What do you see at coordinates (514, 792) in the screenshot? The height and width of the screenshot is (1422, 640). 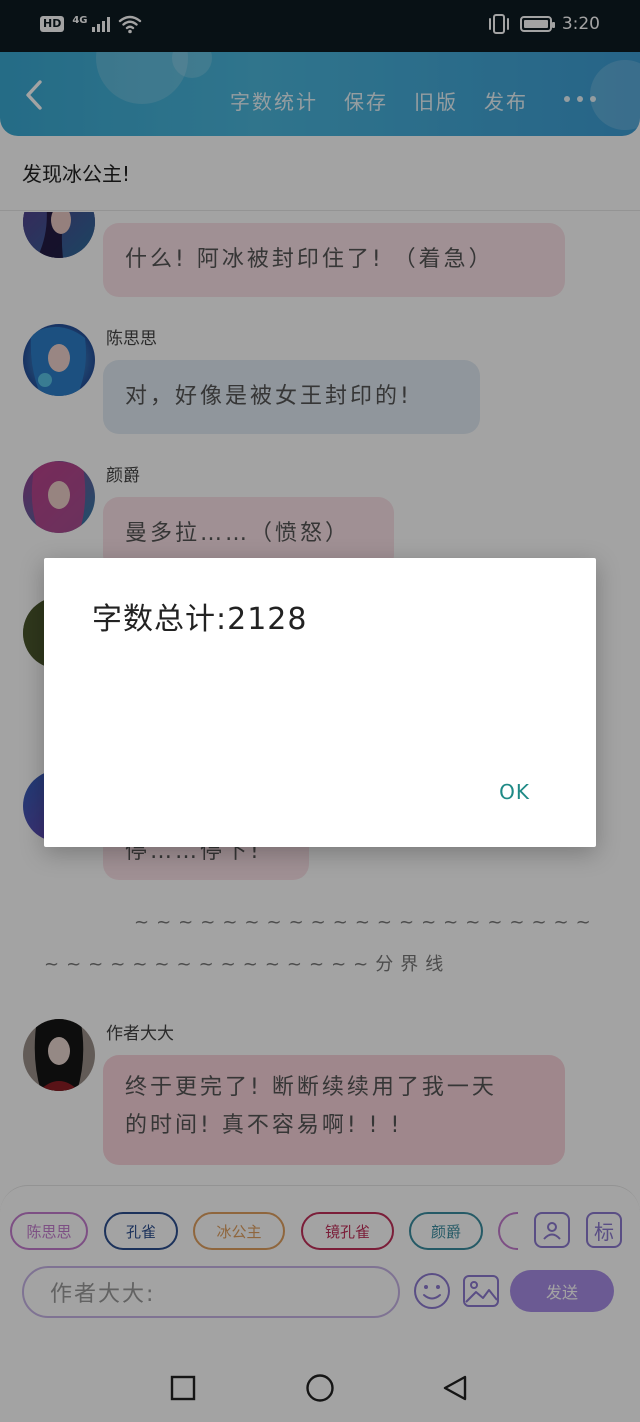 I see `ok-button: OK` at bounding box center [514, 792].